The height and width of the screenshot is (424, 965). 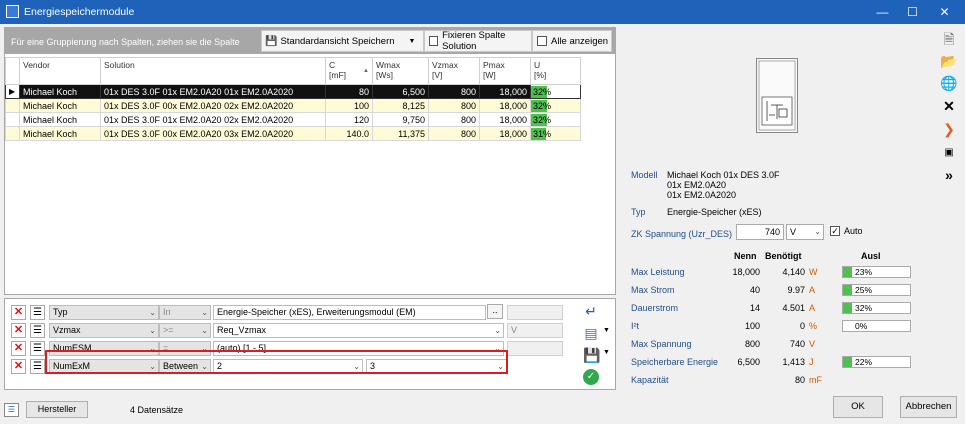 What do you see at coordinates (949, 83) in the screenshot?
I see `globe-search-icon: 🌐` at bounding box center [949, 83].